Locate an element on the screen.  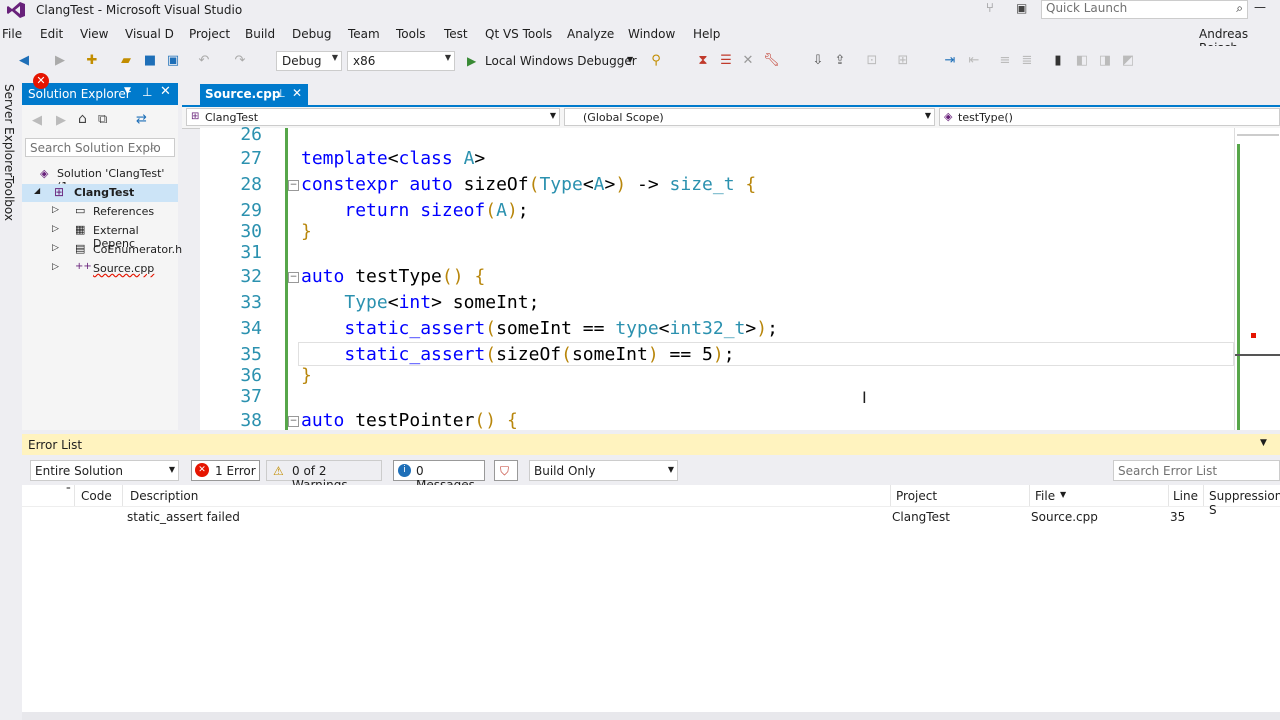
menu-view: View is located at coordinates (94, 34).